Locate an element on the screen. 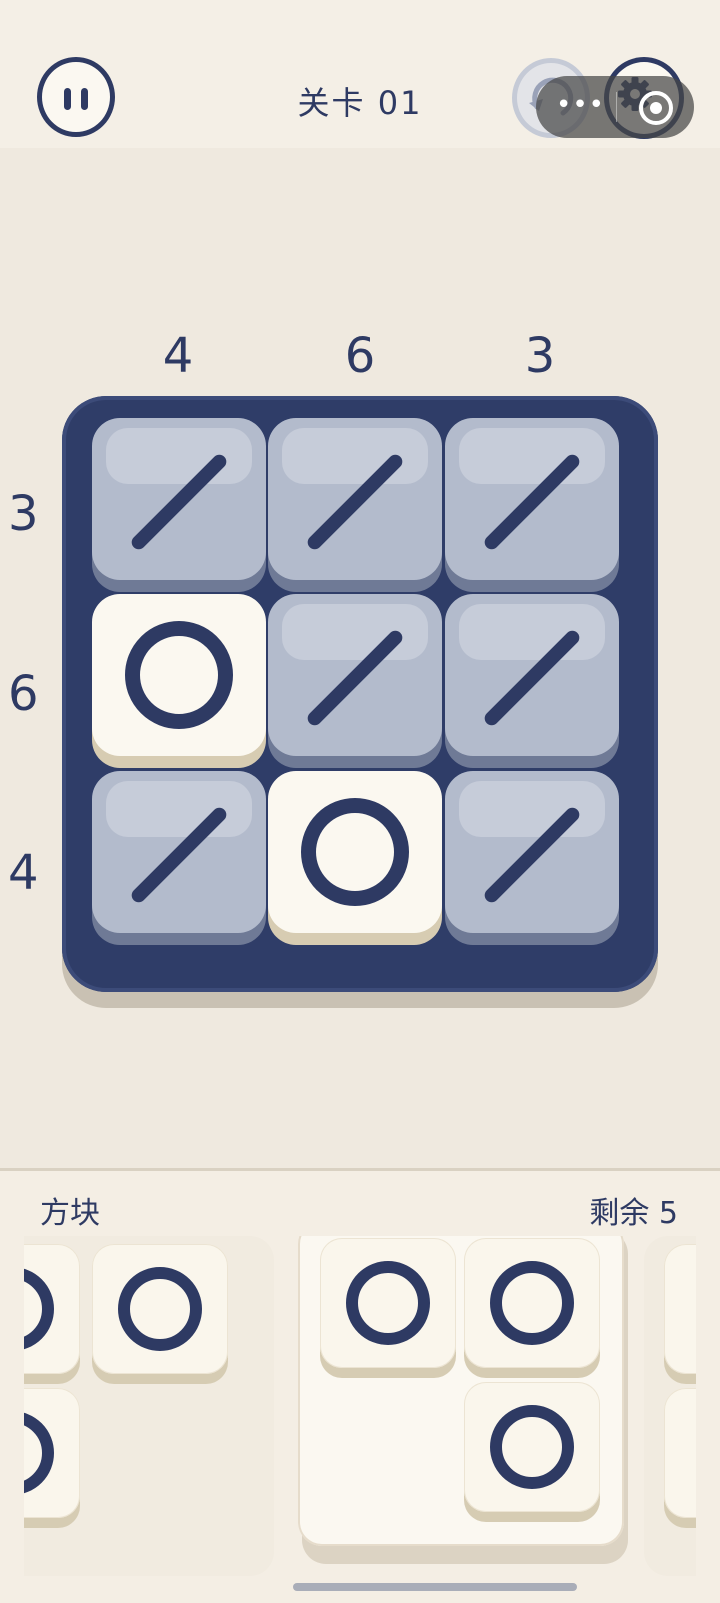 This screenshot has height=1603, width=720. row-clue-1: 3 is located at coordinates (23, 514).